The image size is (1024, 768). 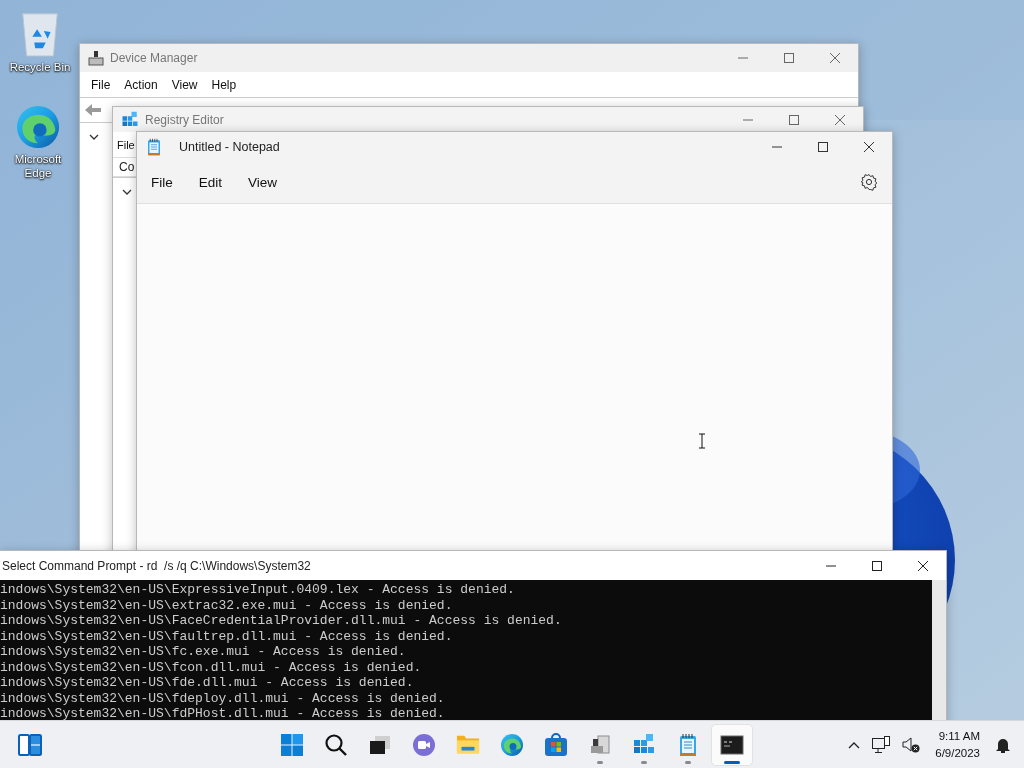 What do you see at coordinates (96, 58) in the screenshot?
I see `device-icon` at bounding box center [96, 58].